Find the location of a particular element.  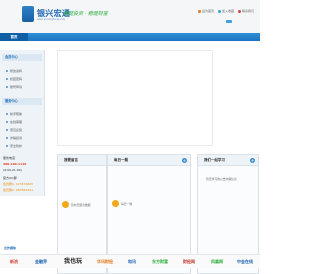

partner-logos-strip: 新浪 金融界 我也玩 华讯财经 和讯 东方财富 财经网 凤凰网 中金在线 is located at coordinates (130, 261).